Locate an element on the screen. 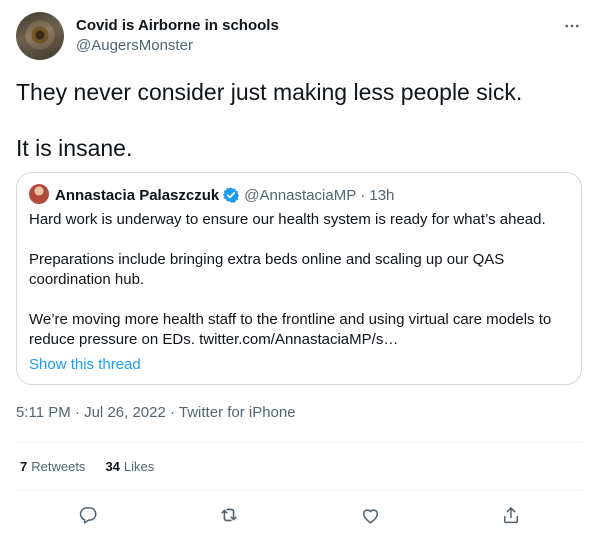  retweets-stat: 7 Retweets is located at coordinates (52, 466).